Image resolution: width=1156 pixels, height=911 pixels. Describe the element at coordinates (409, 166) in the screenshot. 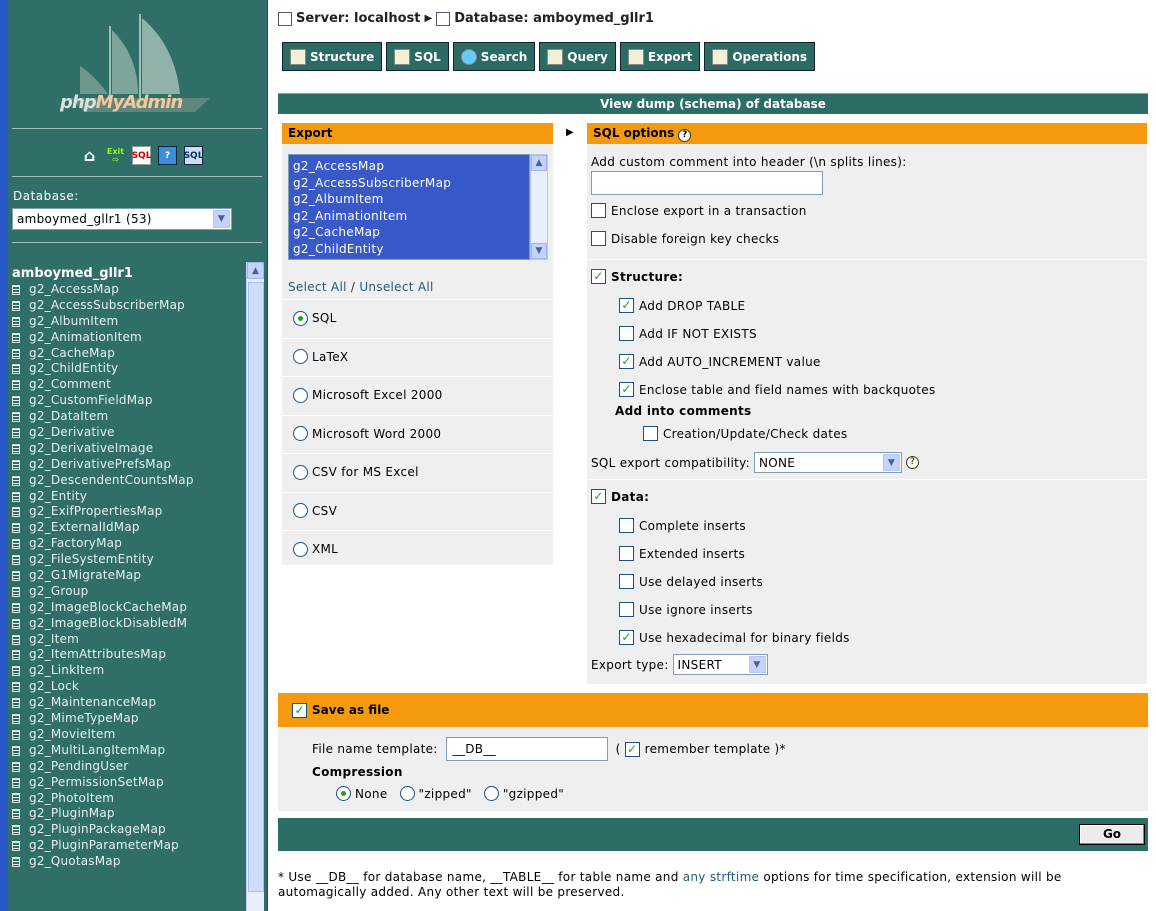

I see `export-list-item: g2_AccessMap` at that location.